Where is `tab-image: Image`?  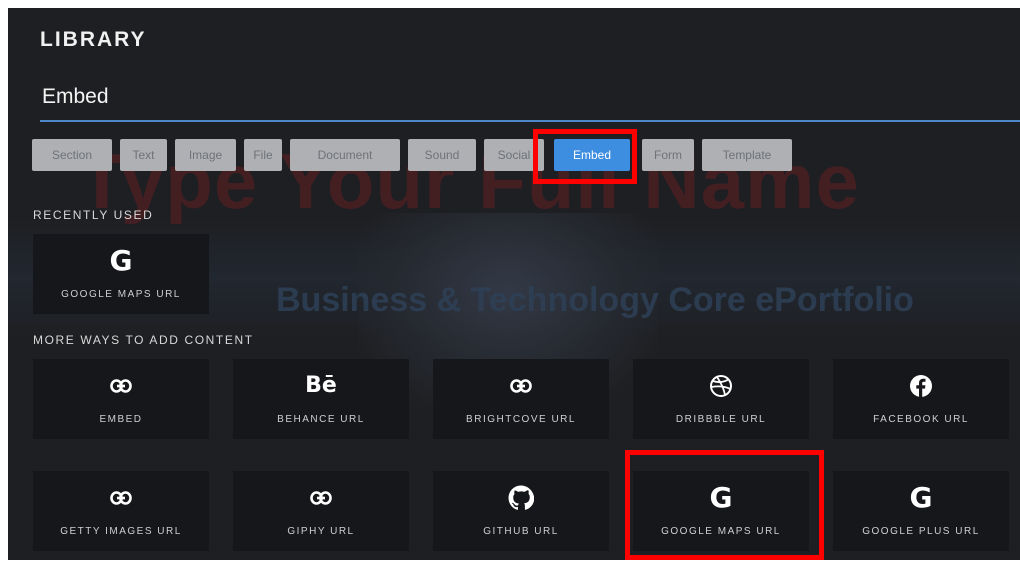
tab-image: Image is located at coordinates (205, 155).